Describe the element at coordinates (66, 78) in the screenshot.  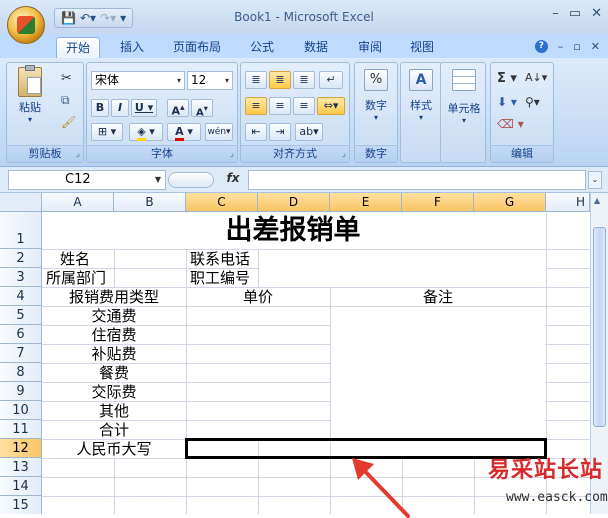
I see `cut-icon: ✂` at that location.